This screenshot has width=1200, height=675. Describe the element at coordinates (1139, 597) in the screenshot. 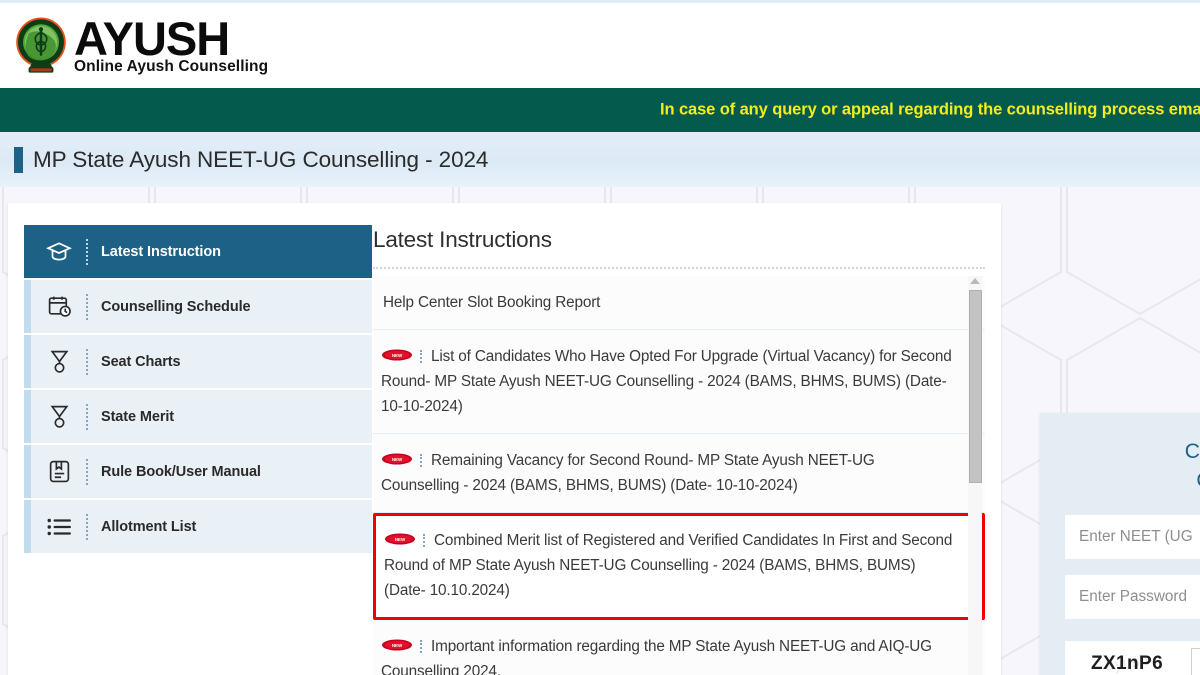

I see `password-input` at that location.